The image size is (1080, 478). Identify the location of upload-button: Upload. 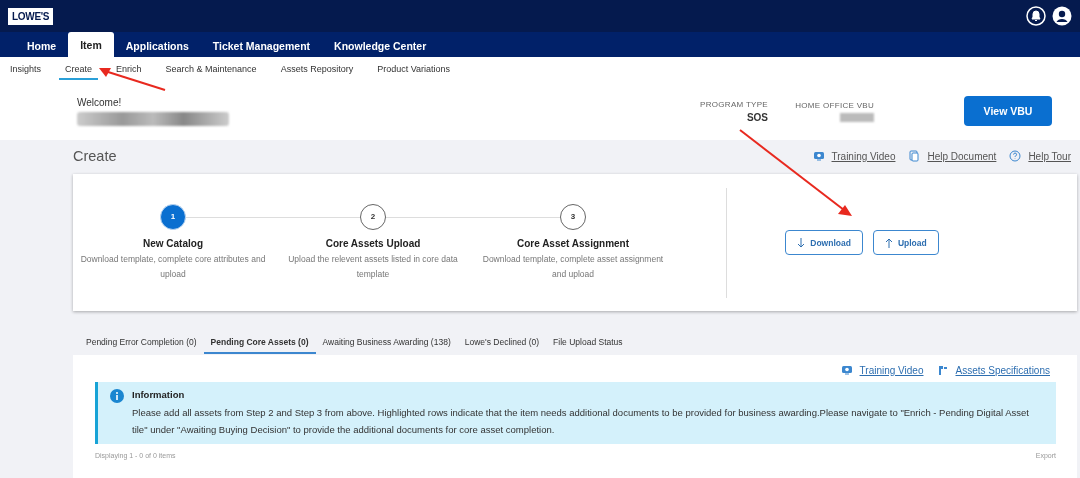
(905, 242).